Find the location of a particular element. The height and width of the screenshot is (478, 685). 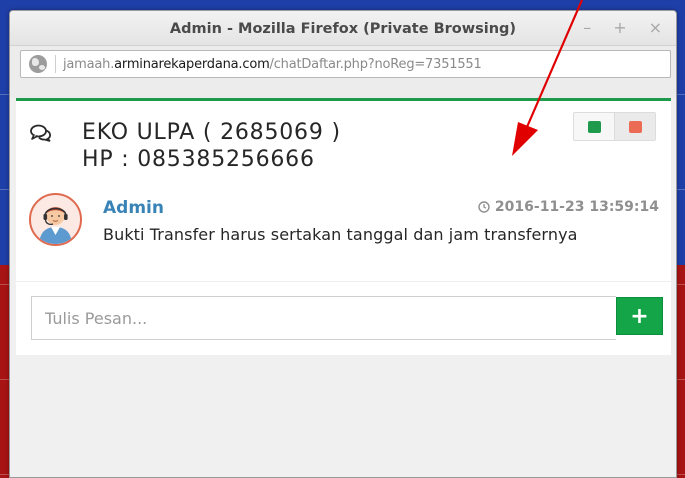

green-square-icon is located at coordinates (594, 126).